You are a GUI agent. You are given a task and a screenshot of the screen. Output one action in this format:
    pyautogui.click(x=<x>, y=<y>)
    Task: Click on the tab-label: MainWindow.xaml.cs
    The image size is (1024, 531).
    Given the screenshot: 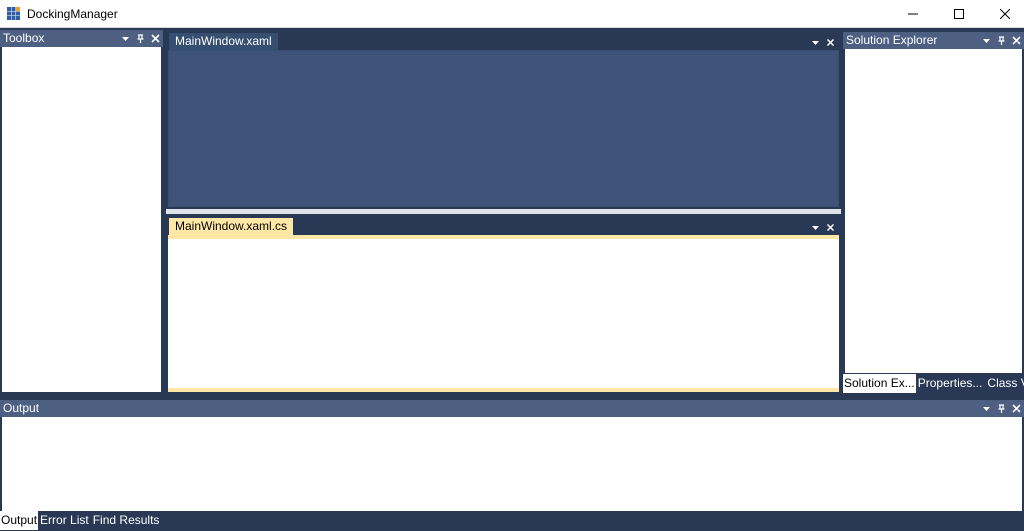 What is the action you would take?
    pyautogui.click(x=231, y=226)
    